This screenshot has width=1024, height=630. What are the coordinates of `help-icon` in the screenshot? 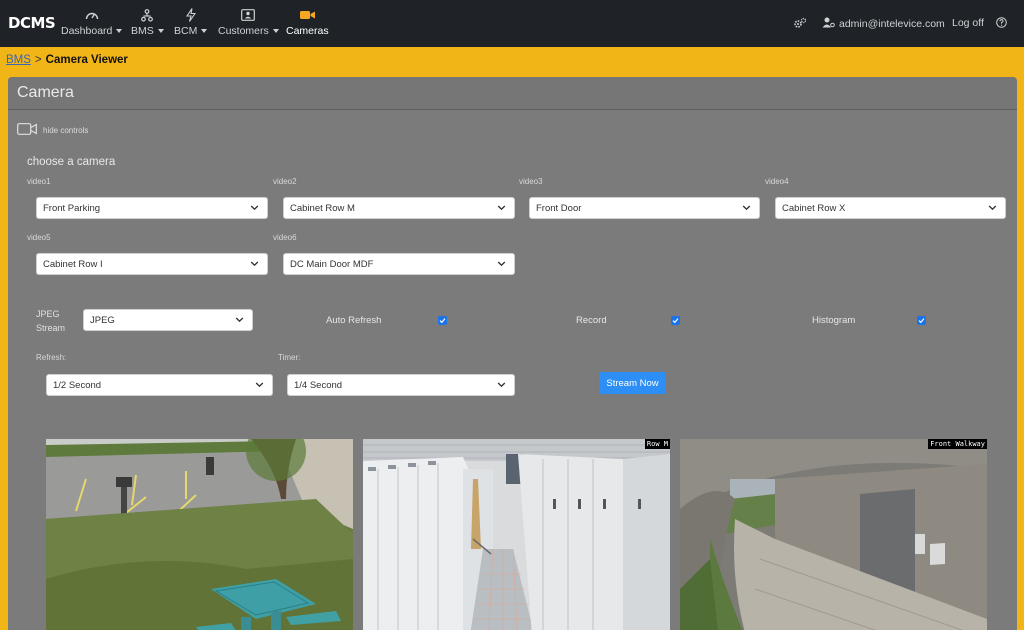 It's located at (1001, 24).